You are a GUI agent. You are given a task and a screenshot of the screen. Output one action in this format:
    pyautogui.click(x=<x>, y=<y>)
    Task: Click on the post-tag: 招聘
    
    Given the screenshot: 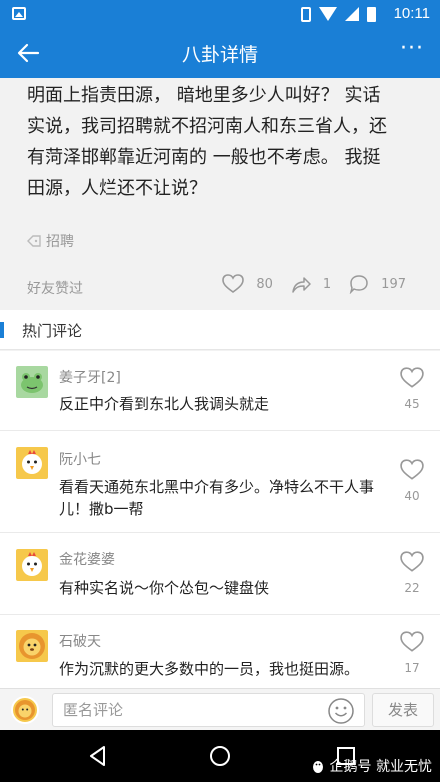 What is the action you would take?
    pyautogui.click(x=50, y=241)
    